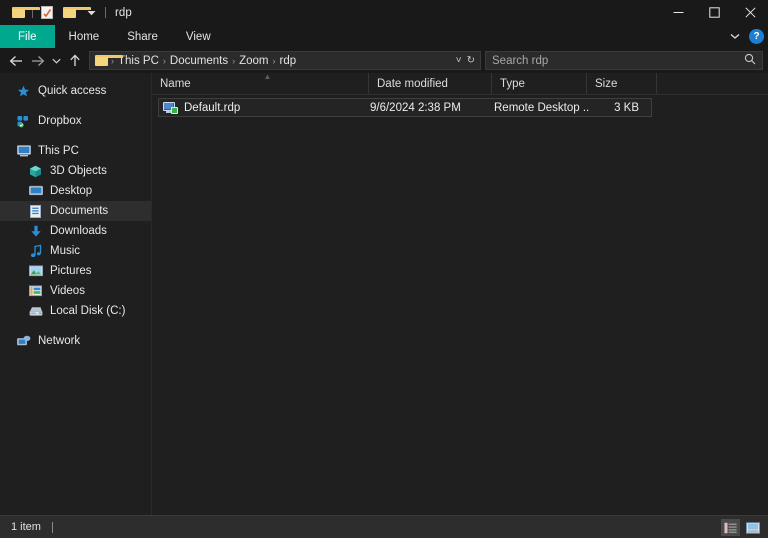  I want to click on quick-access-toolbar: rdp, so click(66, 13).